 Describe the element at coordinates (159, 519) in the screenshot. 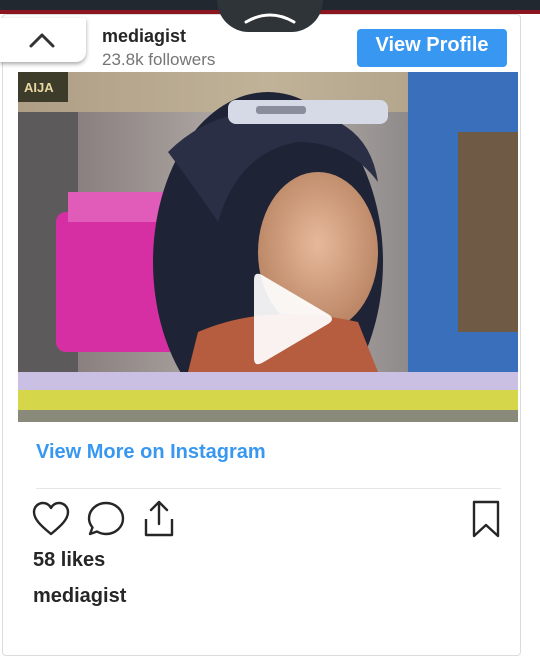

I see `share-icon` at that location.